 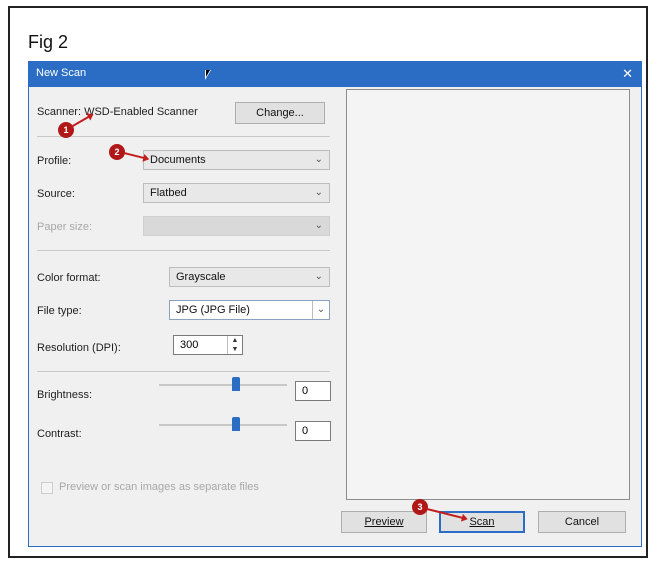 I want to click on source-value: Flatbed, so click(x=168, y=193).